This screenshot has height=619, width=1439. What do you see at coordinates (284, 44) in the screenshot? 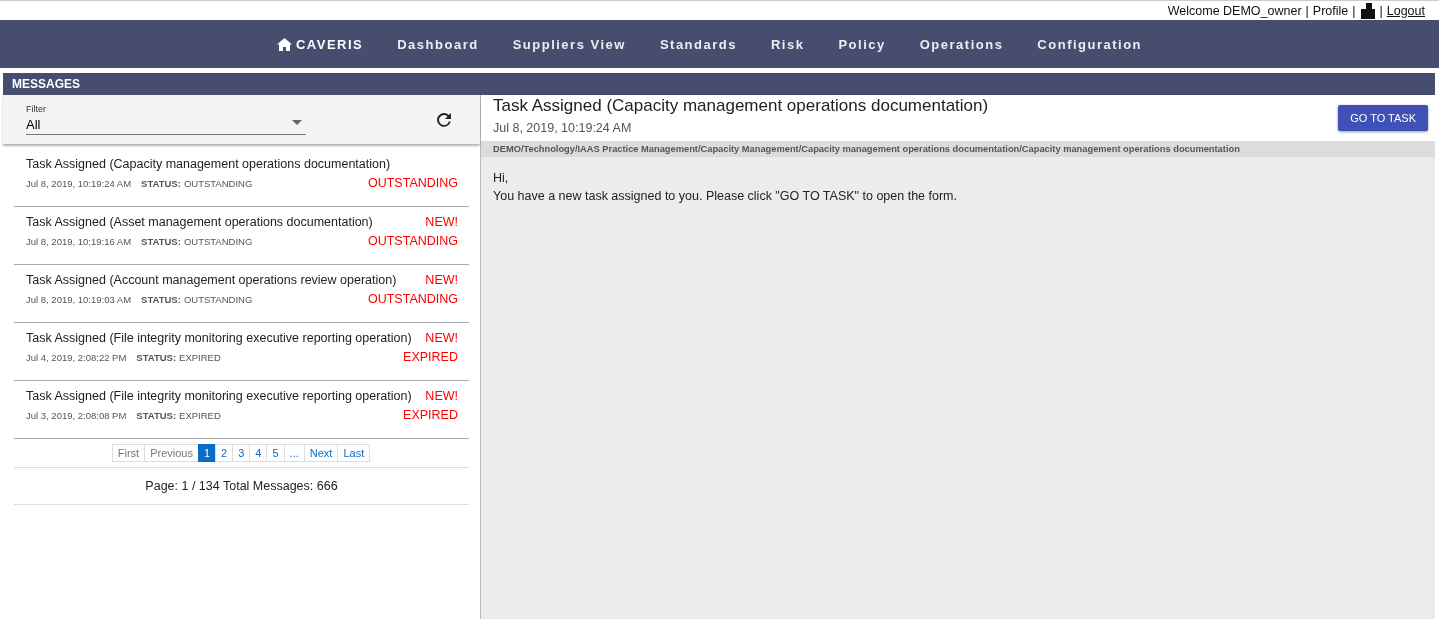
I see `home-icon` at bounding box center [284, 44].